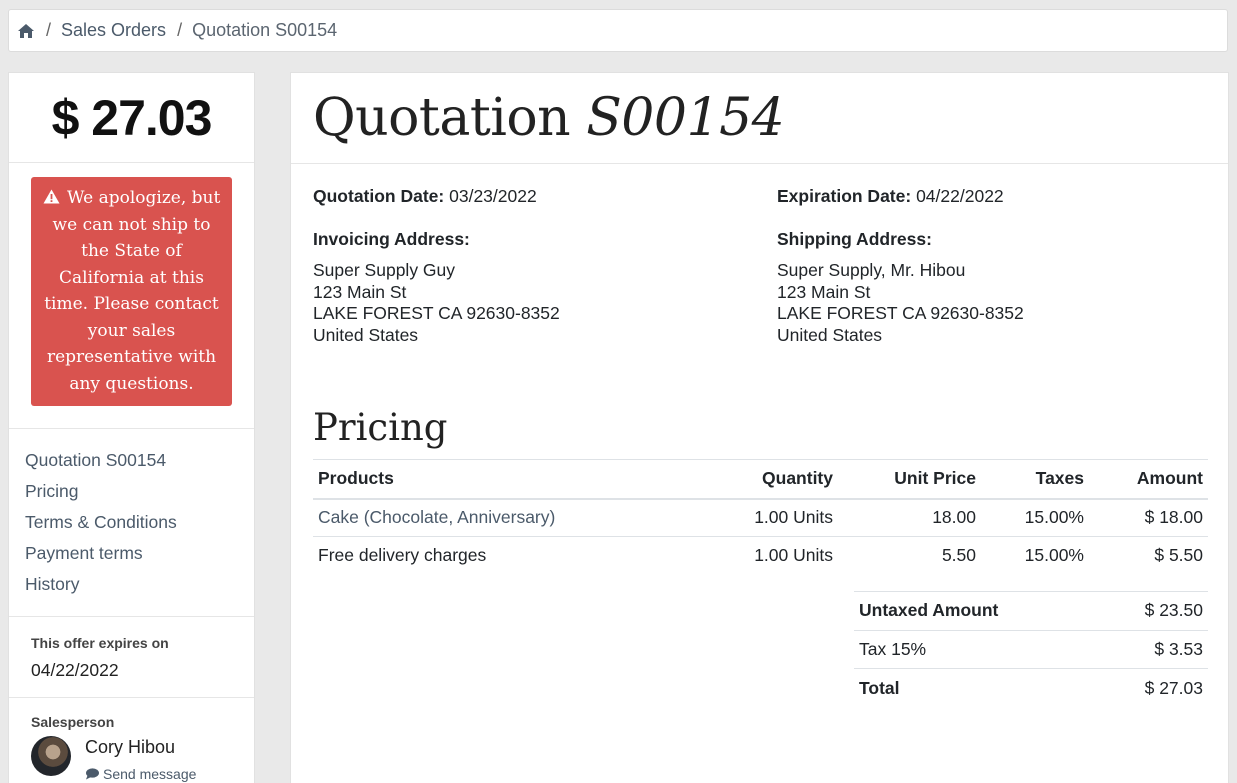  I want to click on totals-value: $ 27.03, so click(1152, 687).